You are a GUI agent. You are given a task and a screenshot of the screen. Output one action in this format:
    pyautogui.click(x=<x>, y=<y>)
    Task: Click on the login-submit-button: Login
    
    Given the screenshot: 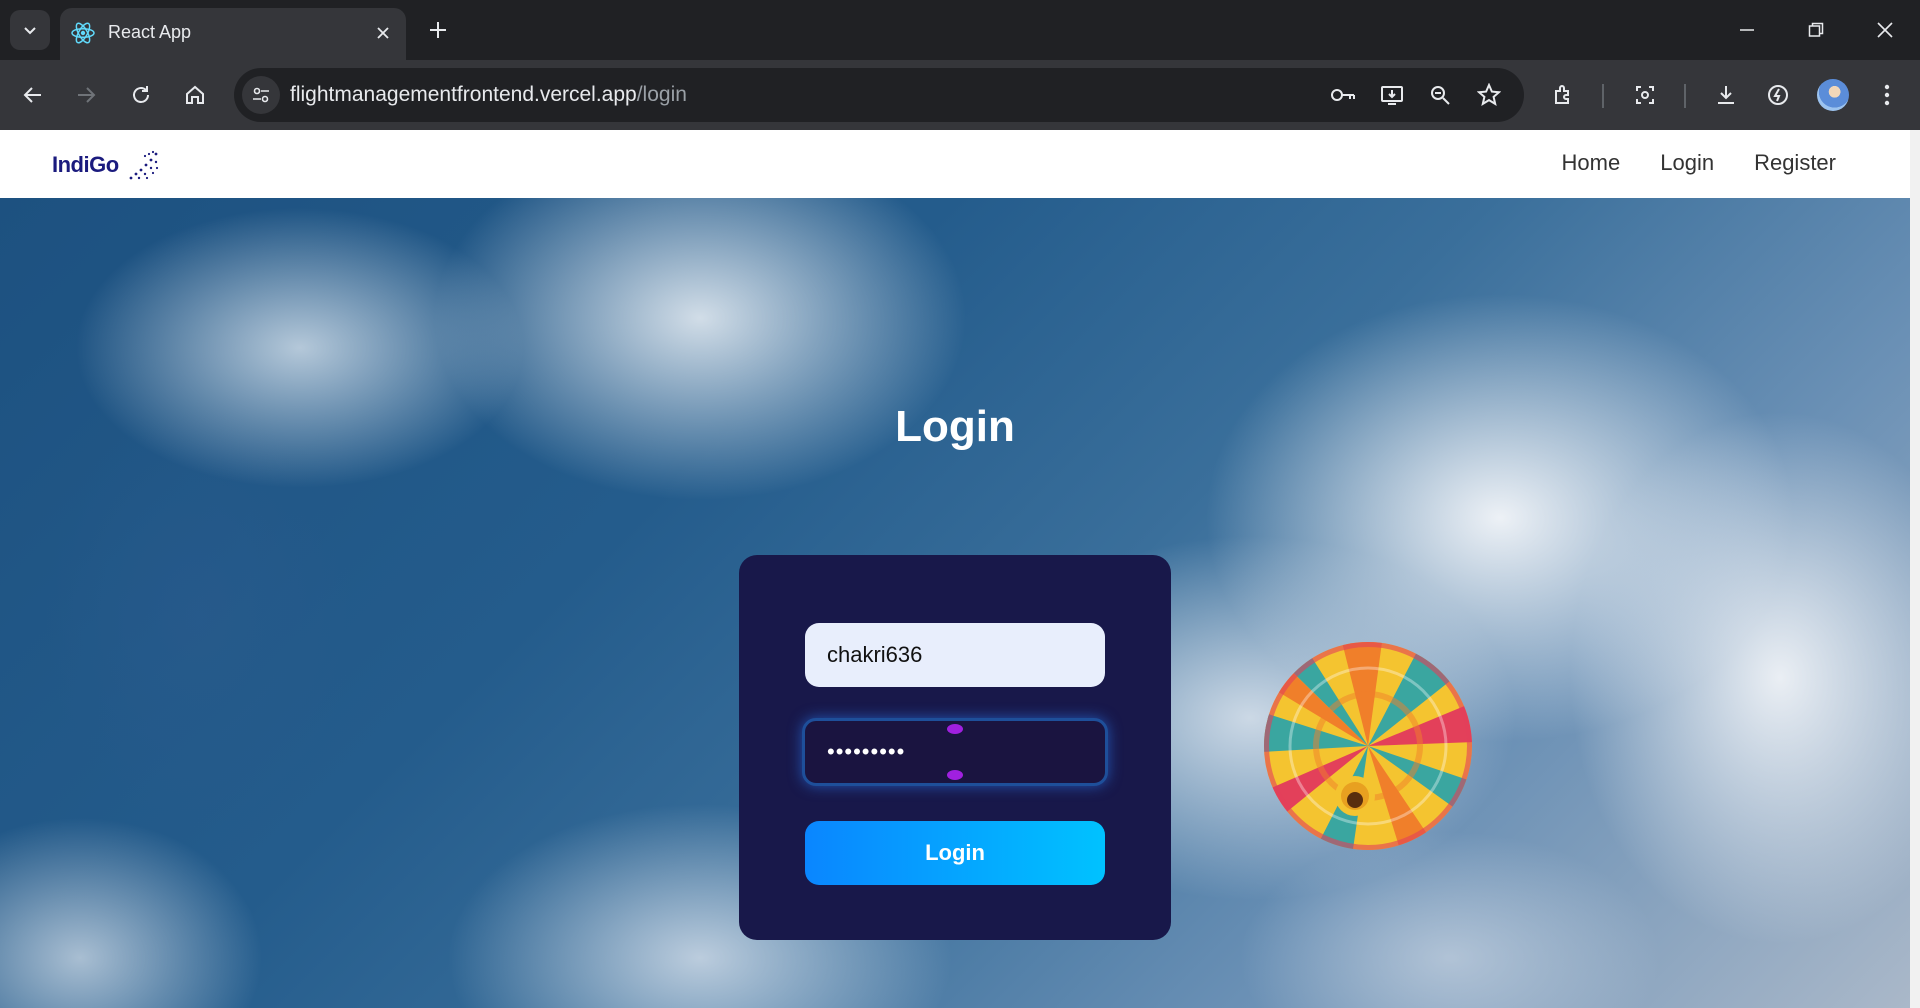 What is the action you would take?
    pyautogui.click(x=955, y=853)
    